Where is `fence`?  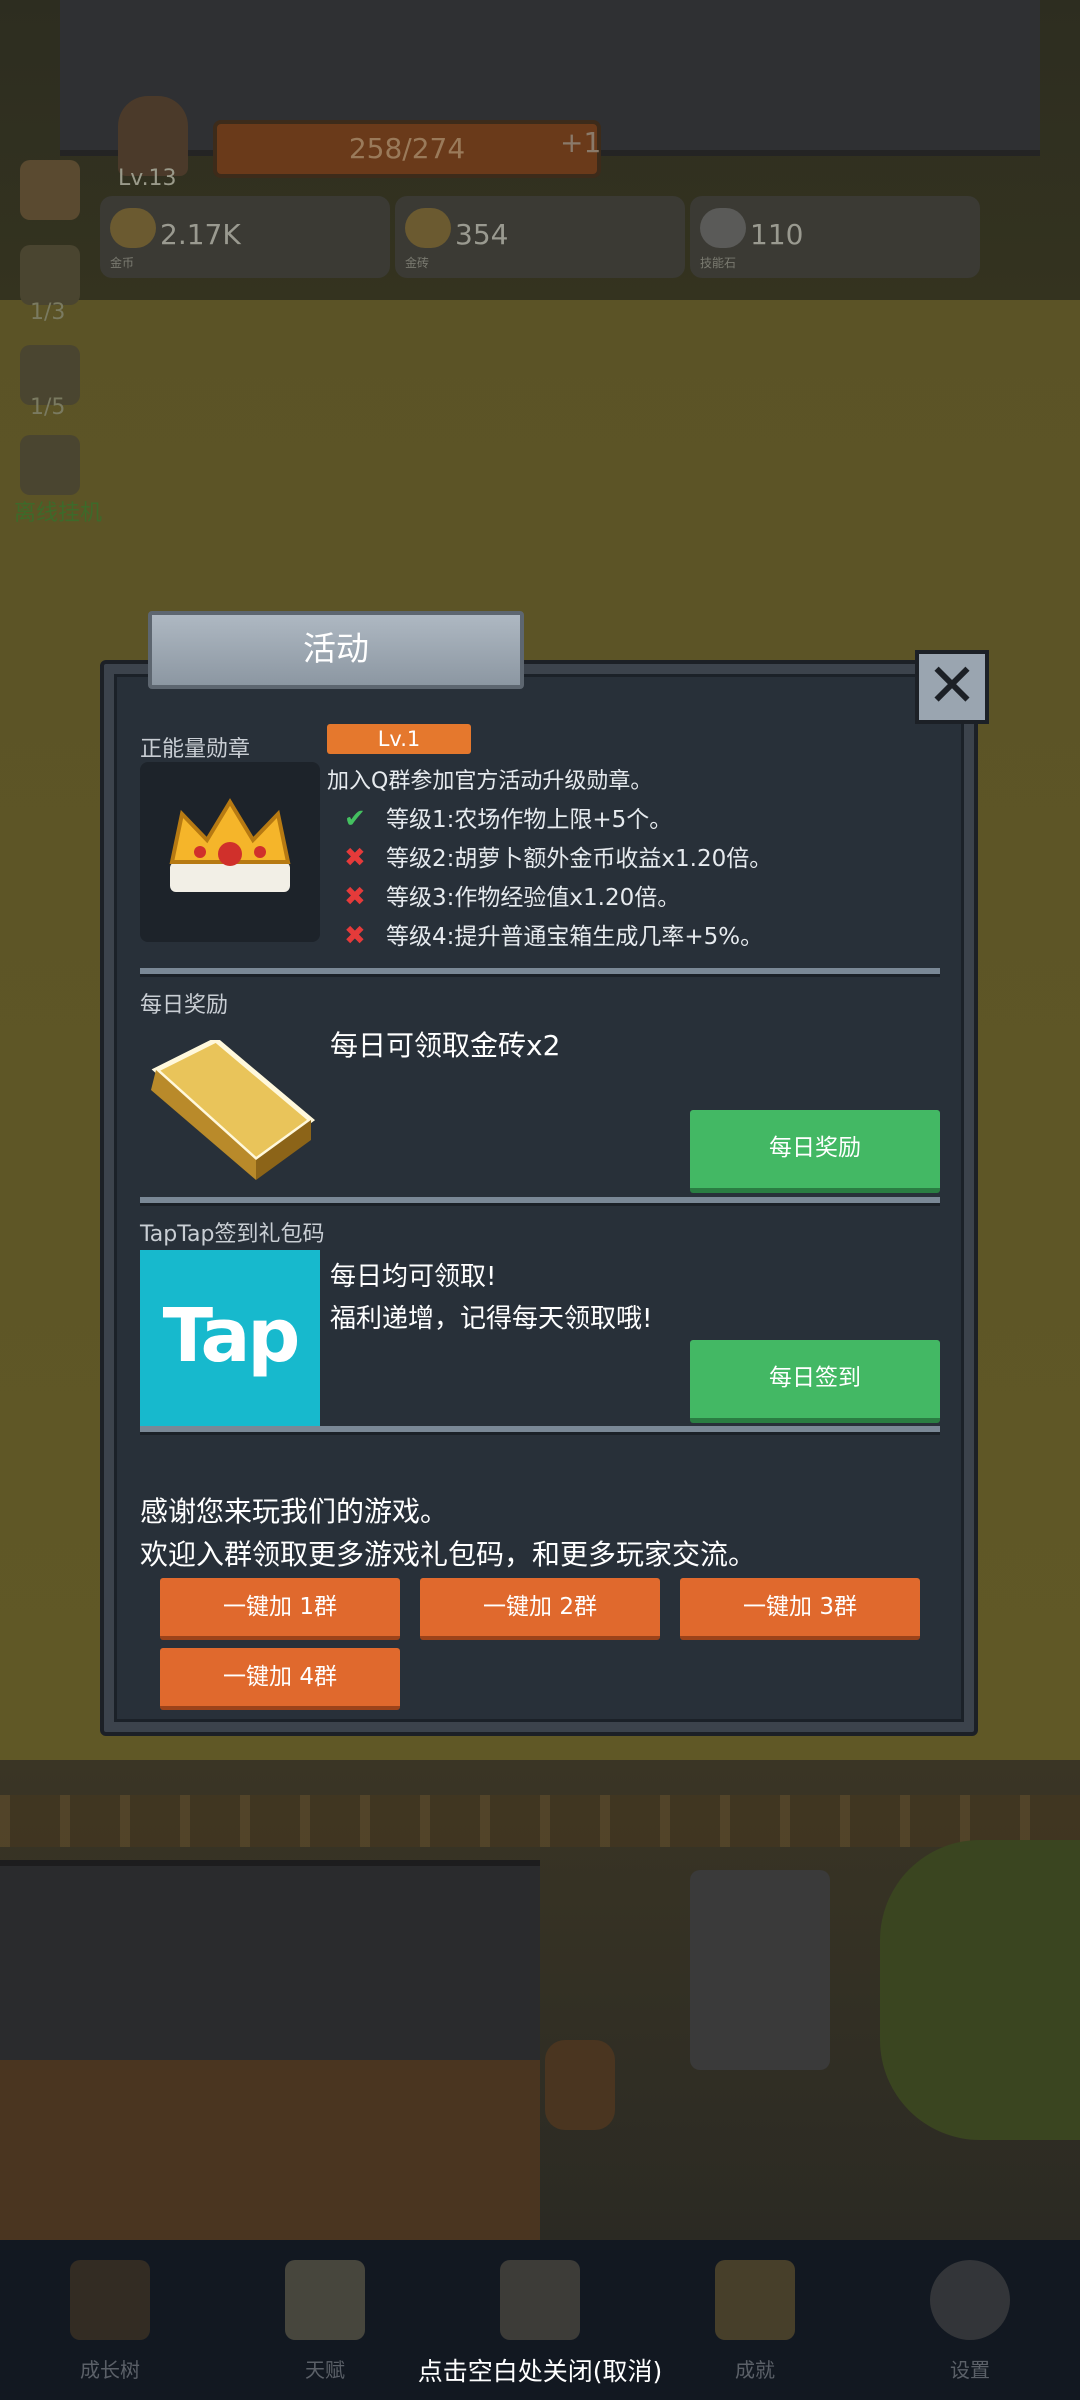
fence is located at coordinates (540, 1821).